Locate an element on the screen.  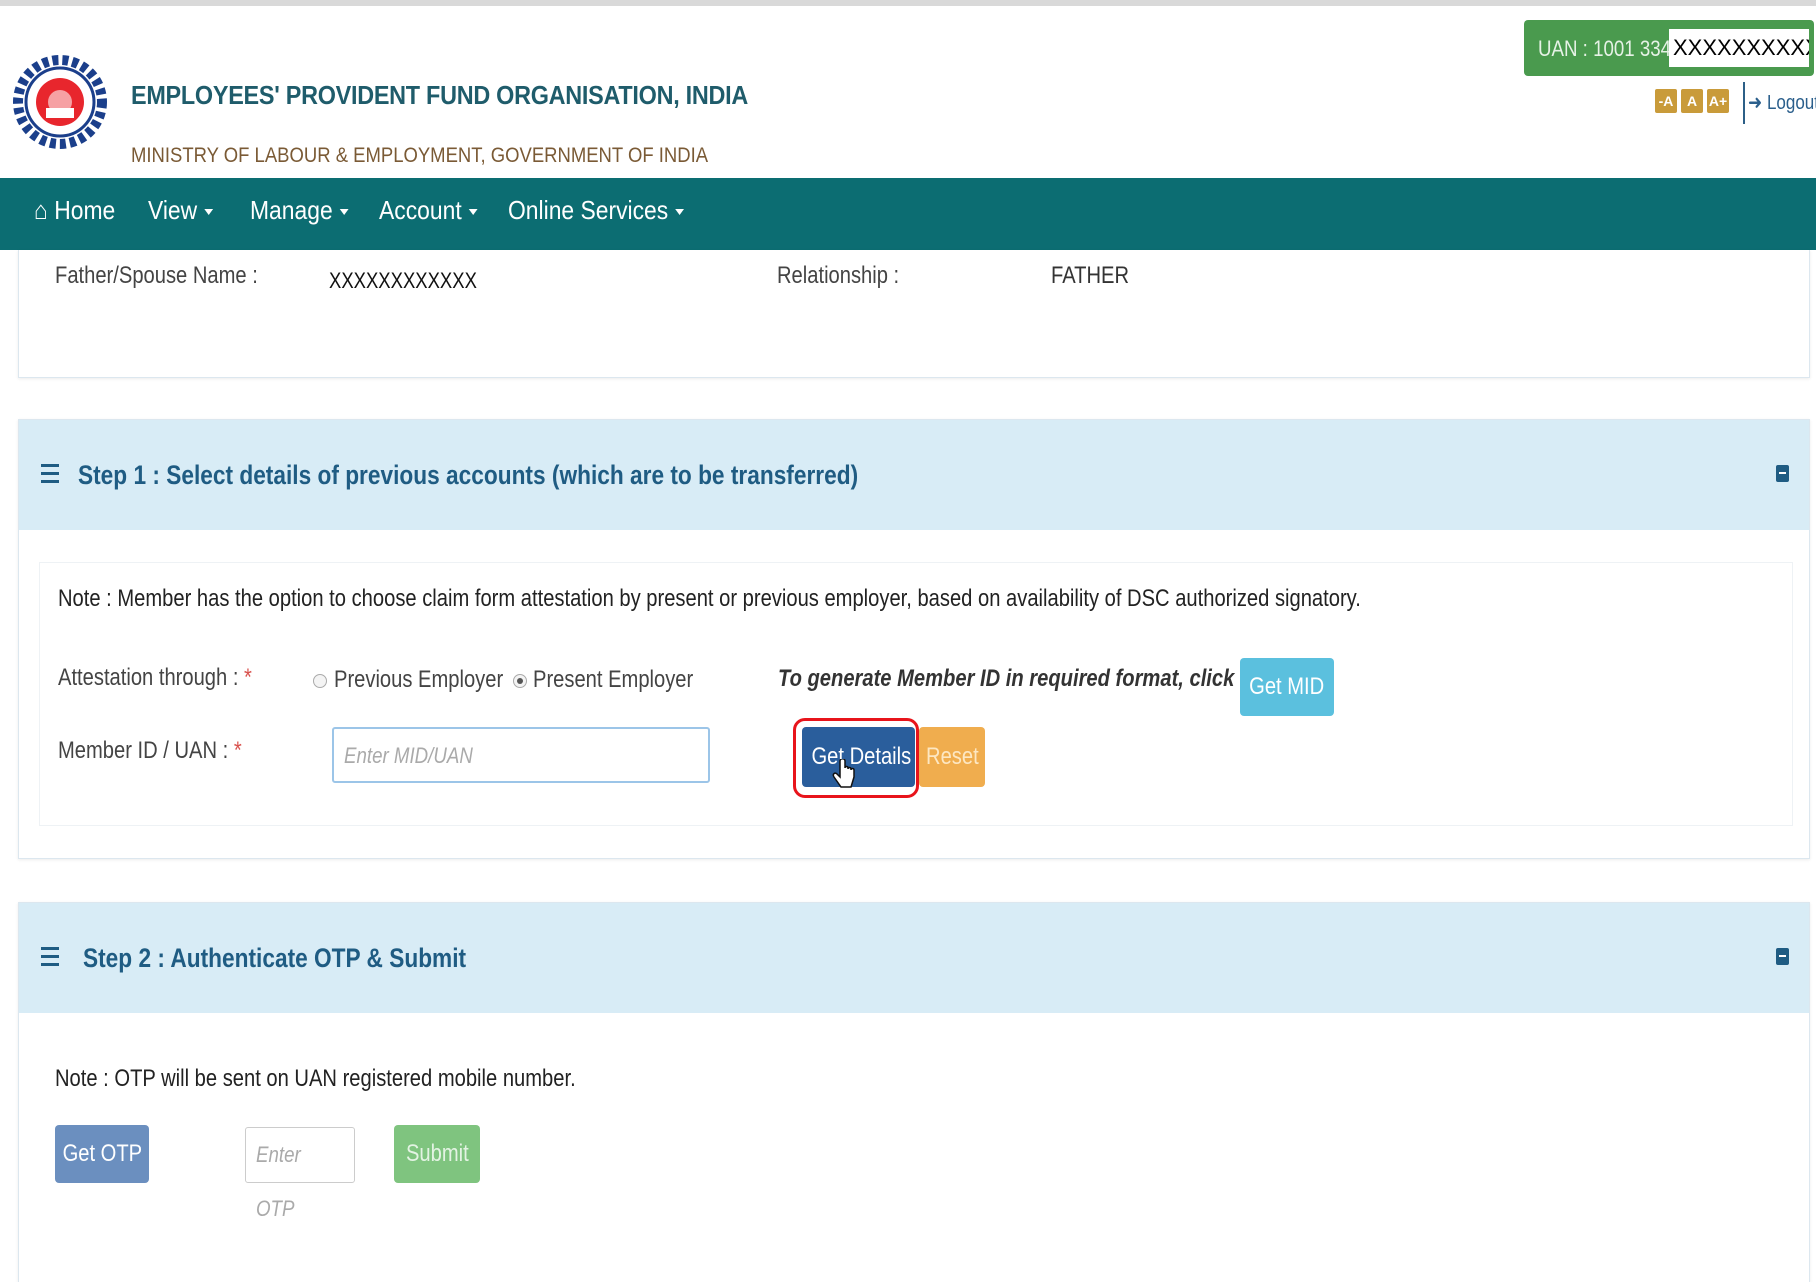
nav-account: Account is located at coordinates (428, 214).